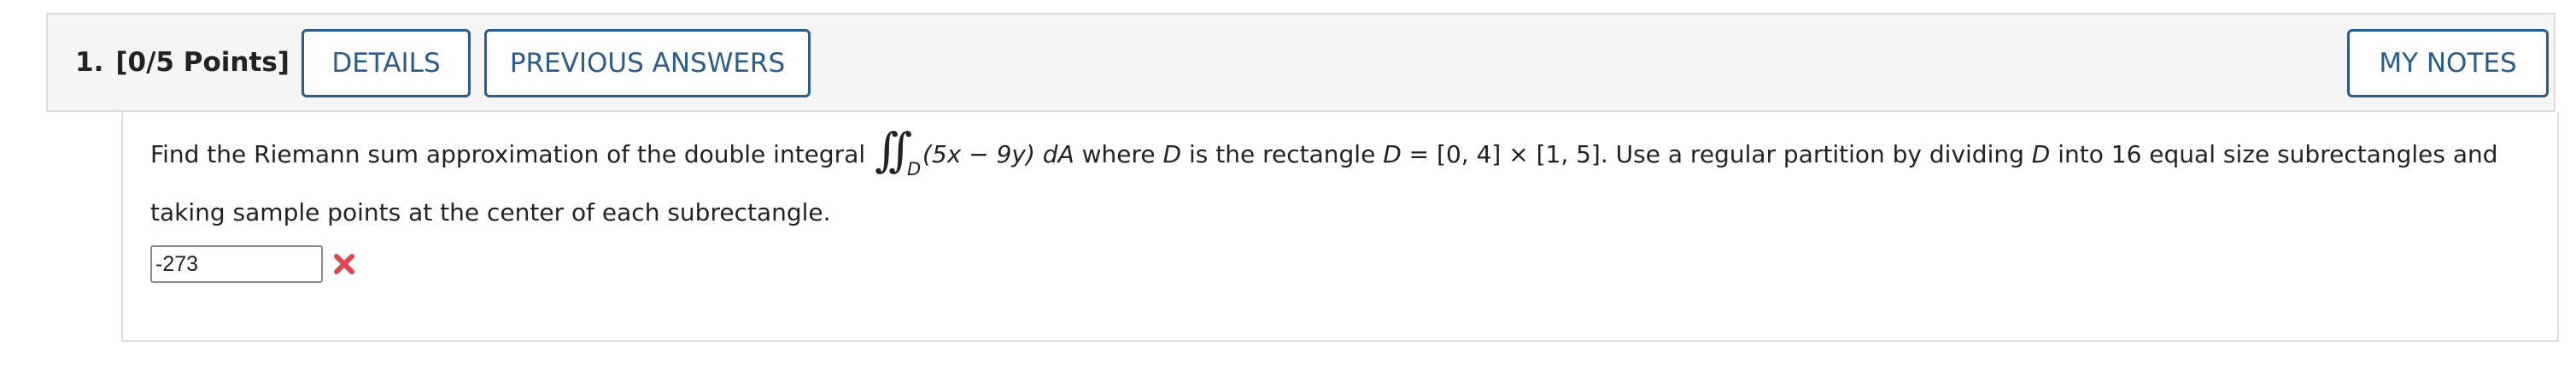  What do you see at coordinates (202, 62) in the screenshot?
I see `question-points: [0/5 Points]` at bounding box center [202, 62].